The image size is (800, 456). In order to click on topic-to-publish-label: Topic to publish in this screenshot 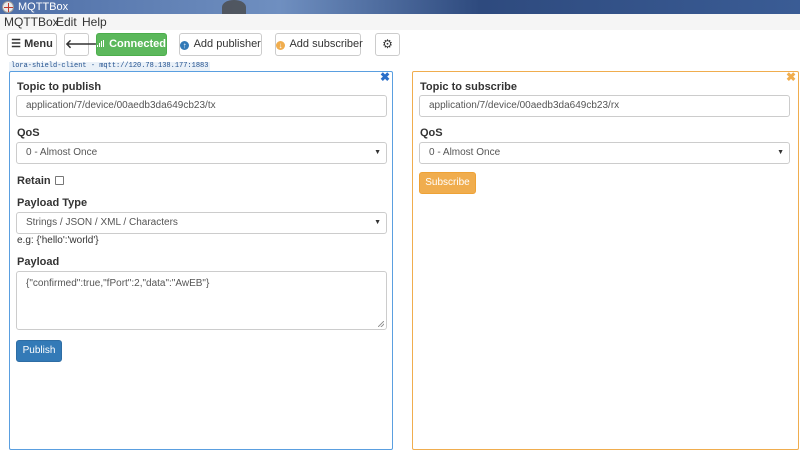, I will do `click(59, 87)`.